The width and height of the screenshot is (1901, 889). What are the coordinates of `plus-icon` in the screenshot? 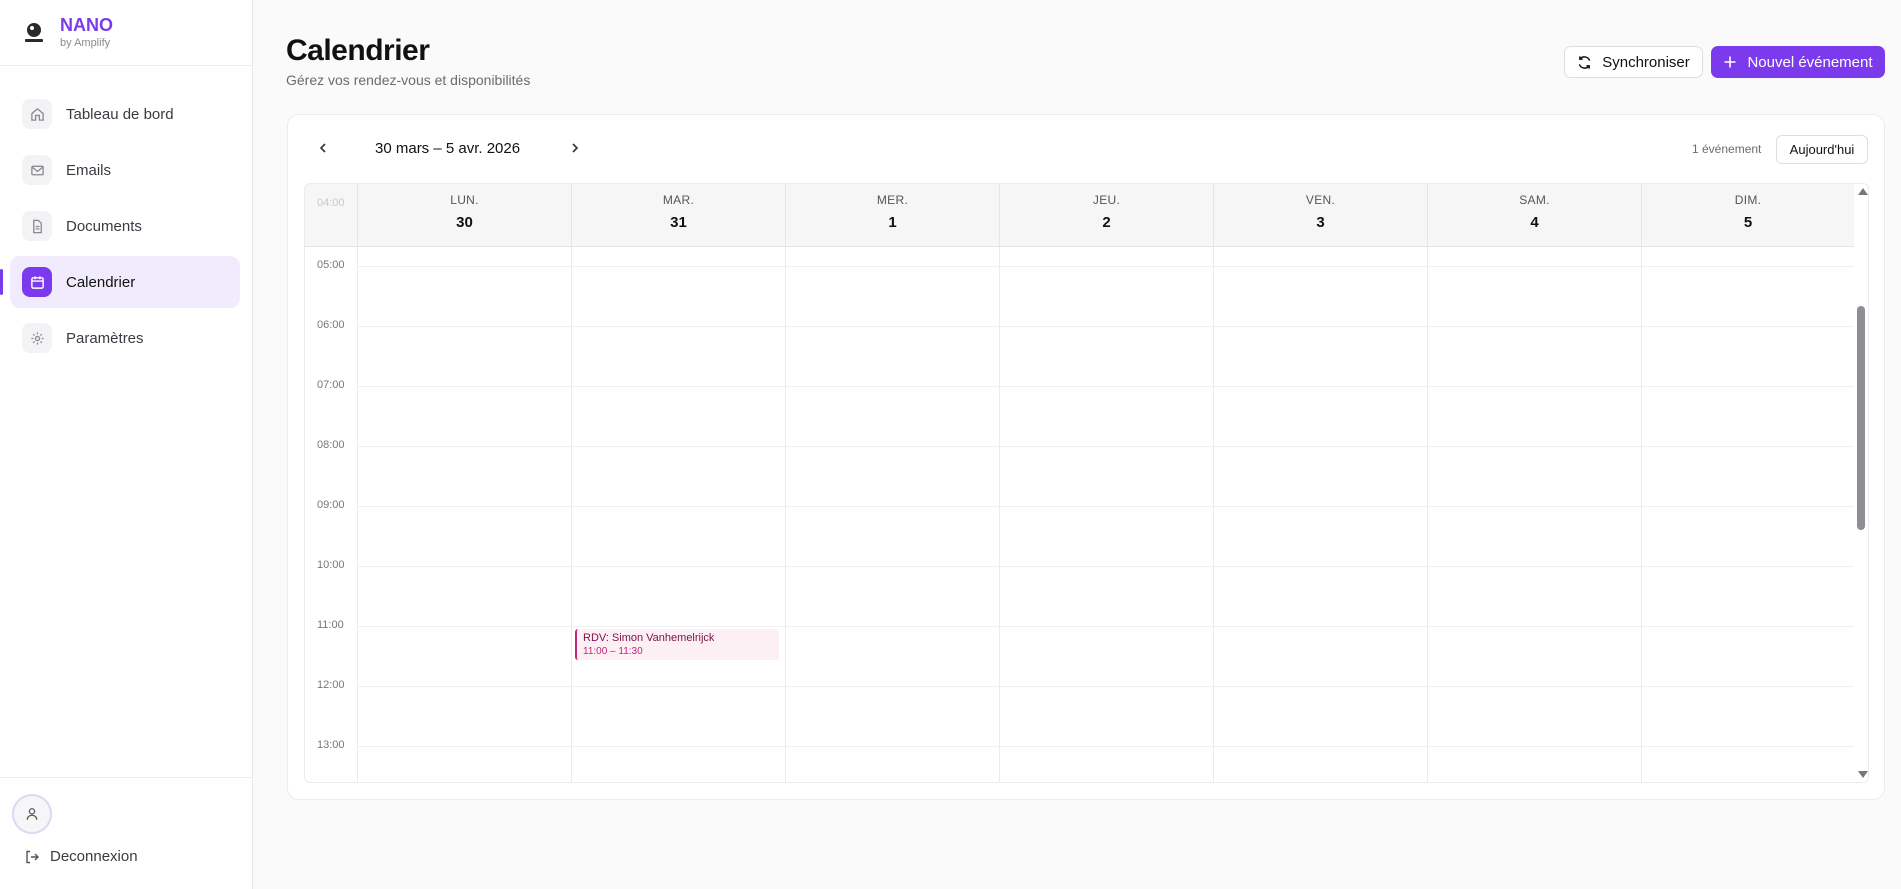 It's located at (1730, 62).